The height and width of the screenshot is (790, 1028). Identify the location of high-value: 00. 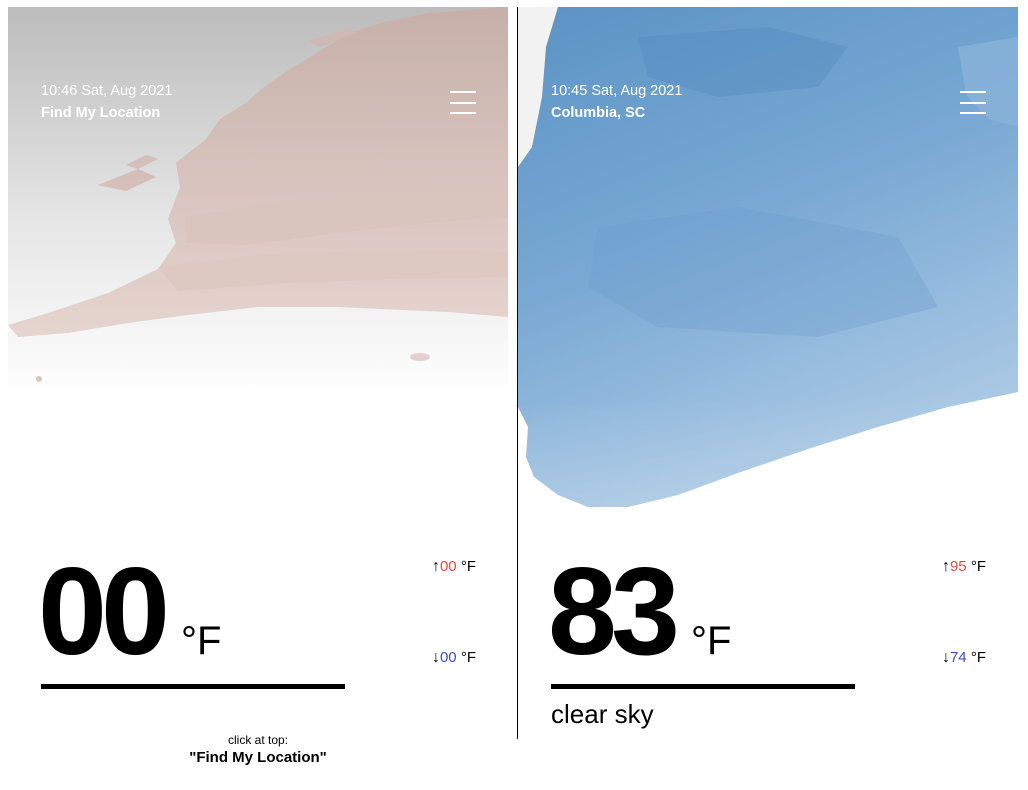
(448, 566).